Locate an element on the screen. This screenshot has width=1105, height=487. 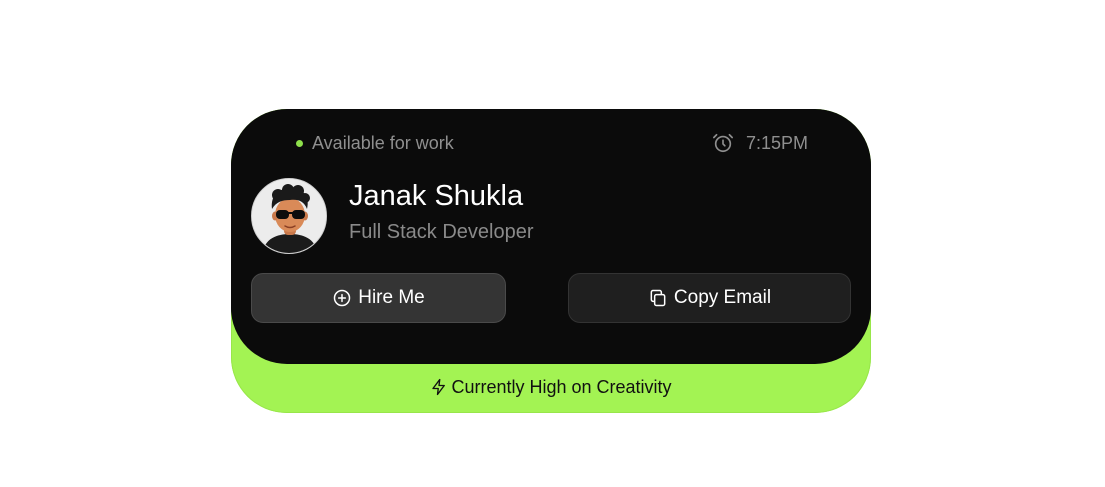
profile-name: Janak Shukla is located at coordinates (436, 196).